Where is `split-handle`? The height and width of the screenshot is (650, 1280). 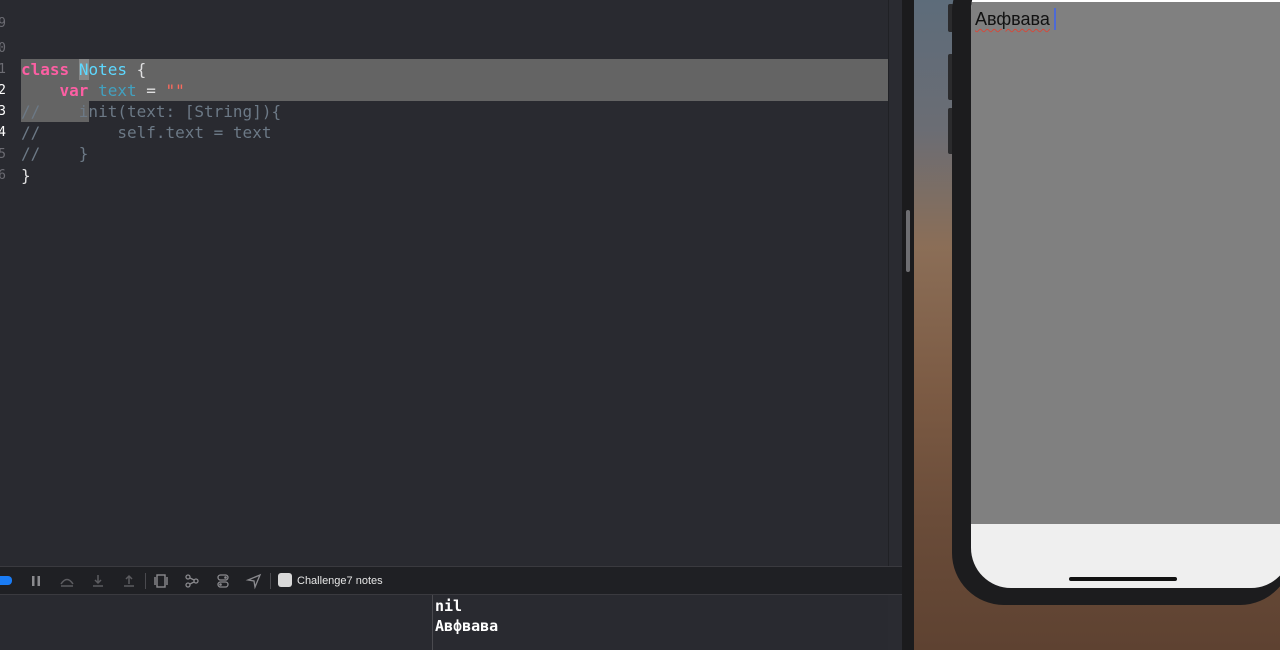 split-handle is located at coordinates (908, 241).